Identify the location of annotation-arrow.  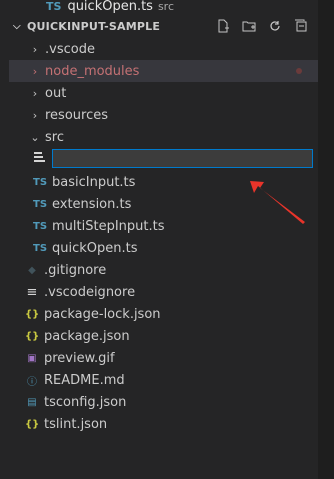
(277, 202).